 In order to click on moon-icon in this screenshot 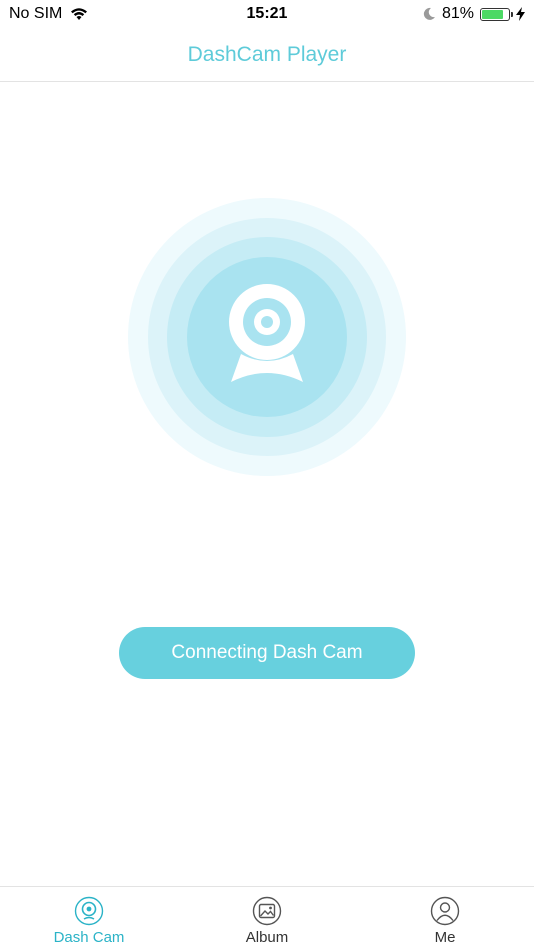, I will do `click(429, 13)`.